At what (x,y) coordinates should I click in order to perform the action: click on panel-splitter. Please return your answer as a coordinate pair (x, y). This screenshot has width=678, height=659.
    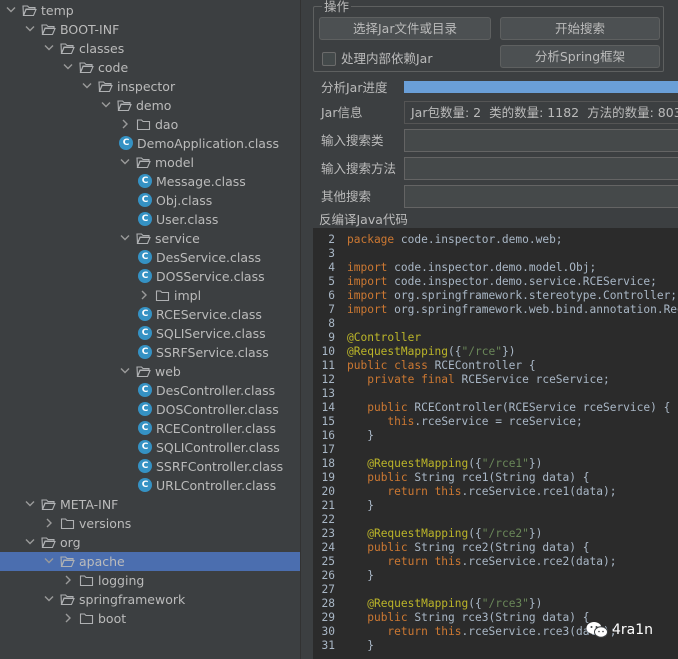
    Looking at the image, I should click on (304, 329).